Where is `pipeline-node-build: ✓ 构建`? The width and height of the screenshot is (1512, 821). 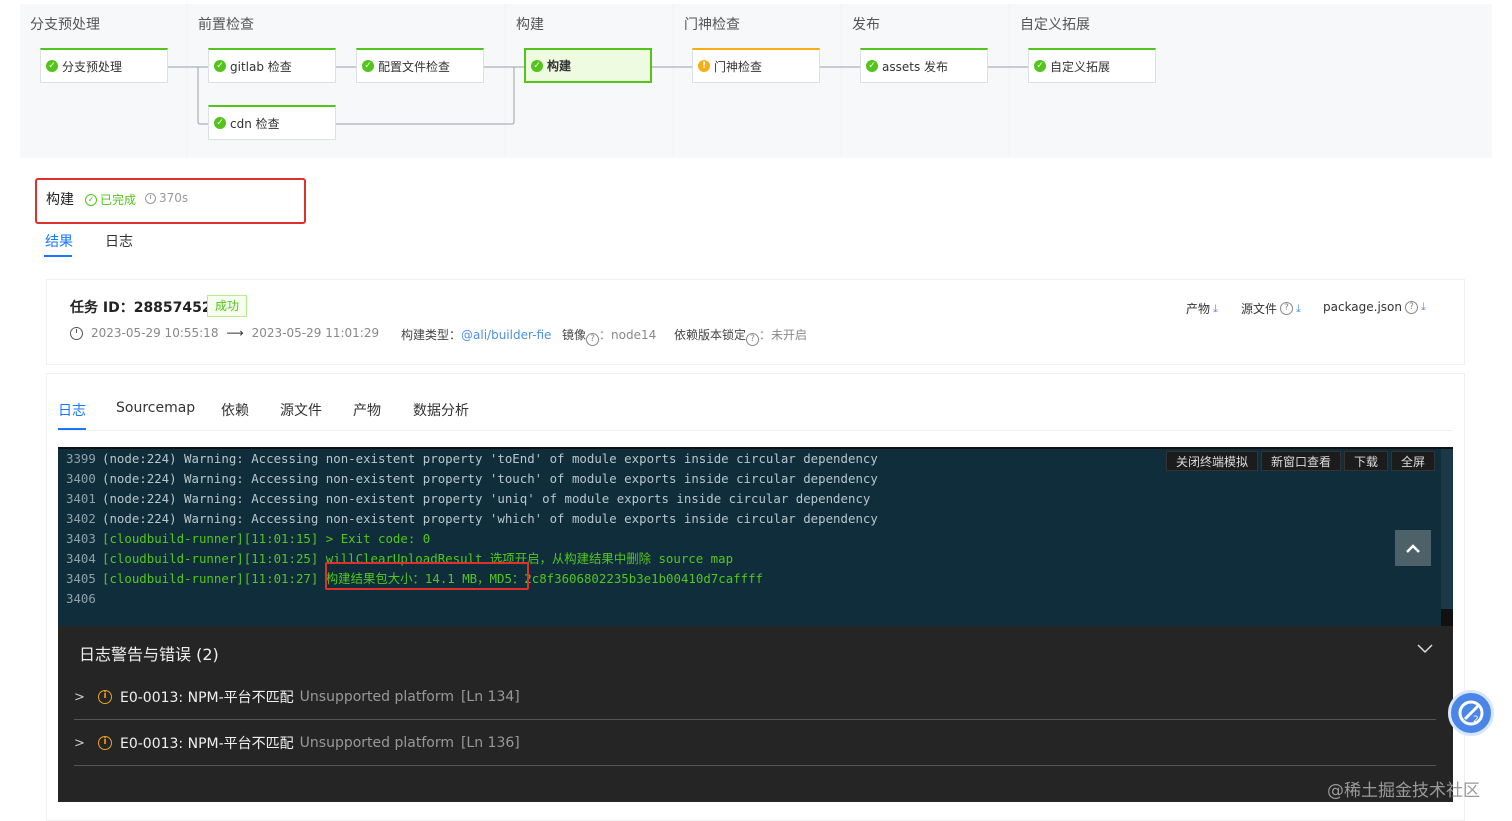 pipeline-node-build: ✓ 构建 is located at coordinates (588, 65).